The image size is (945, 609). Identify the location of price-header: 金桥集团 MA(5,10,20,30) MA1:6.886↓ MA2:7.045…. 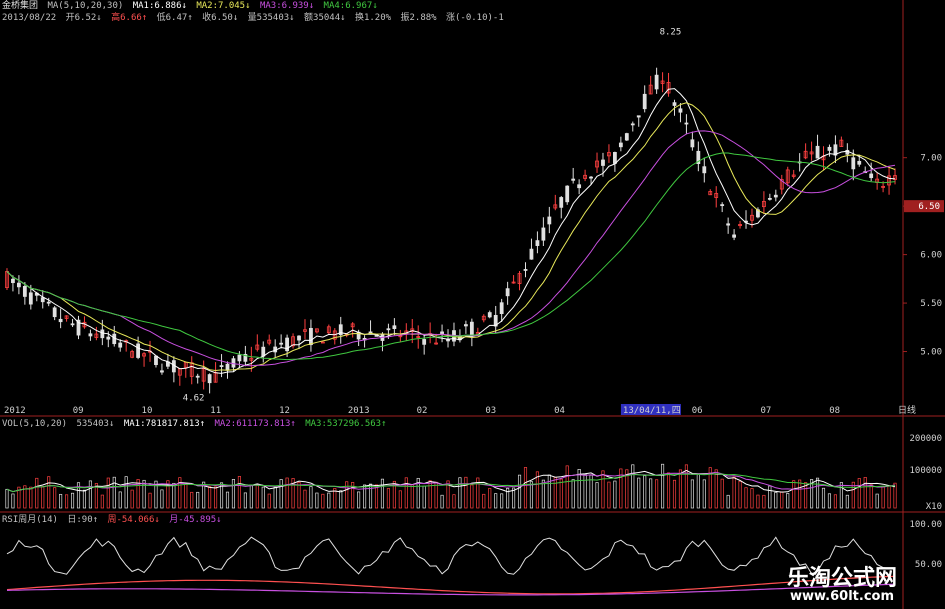
(192, 6).